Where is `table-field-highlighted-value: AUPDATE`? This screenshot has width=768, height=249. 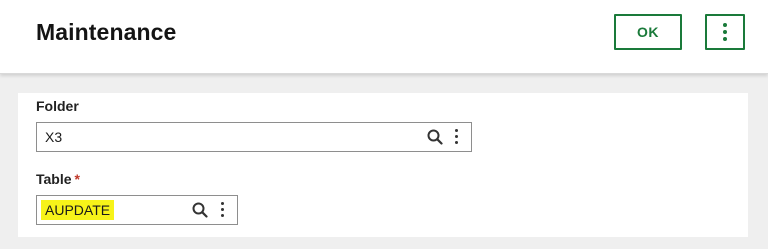
table-field-highlighted-value: AUPDATE is located at coordinates (78, 210).